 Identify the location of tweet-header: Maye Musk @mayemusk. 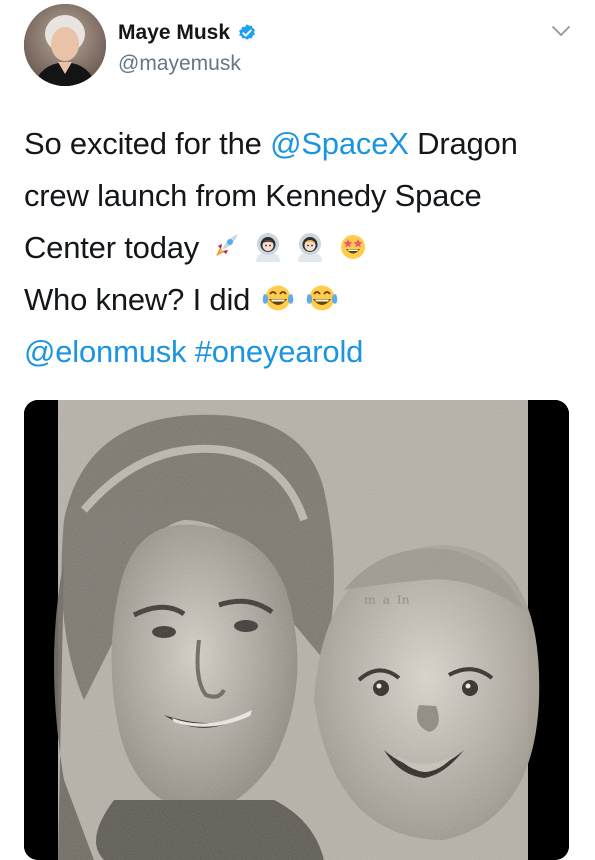
(299, 46).